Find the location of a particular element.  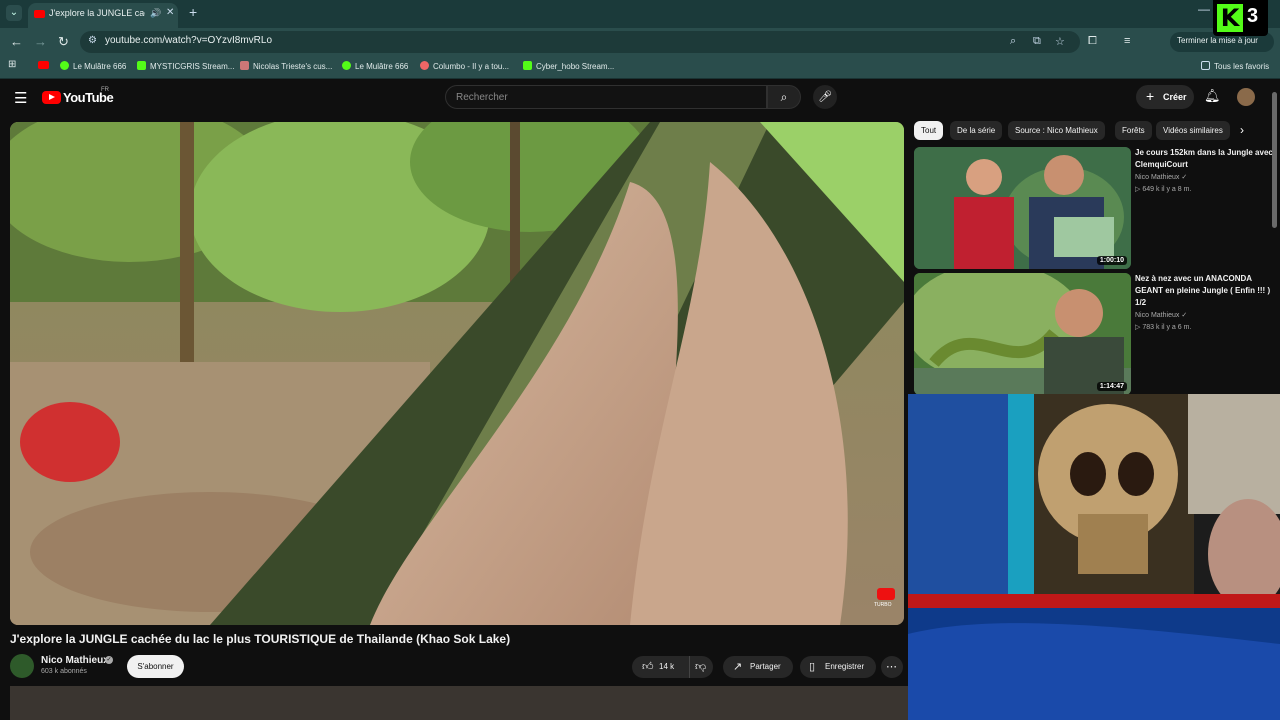

search-icon: ⌕ is located at coordinates (784, 97).